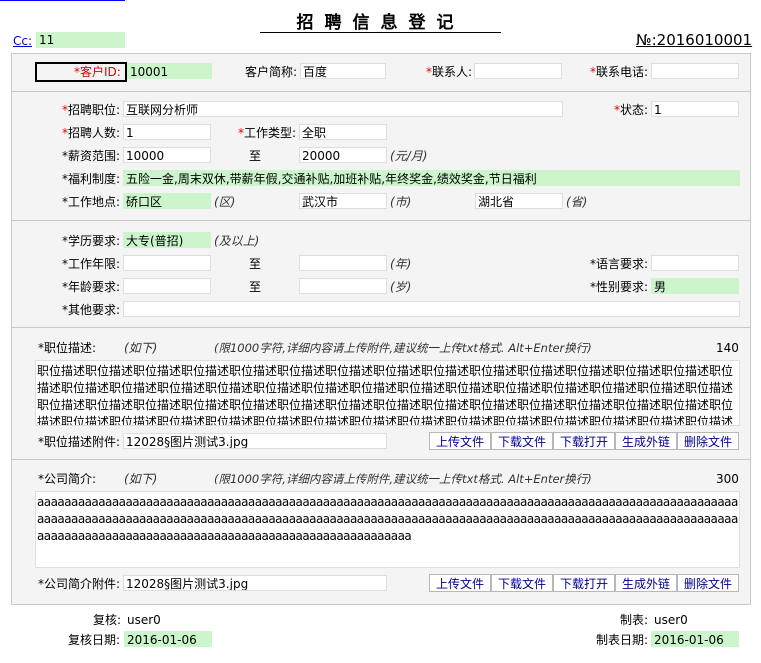 Image resolution: width=761 pixels, height=663 pixels. What do you see at coordinates (708, 583) in the screenshot?
I see `company-delete-button: 删除文件` at bounding box center [708, 583].